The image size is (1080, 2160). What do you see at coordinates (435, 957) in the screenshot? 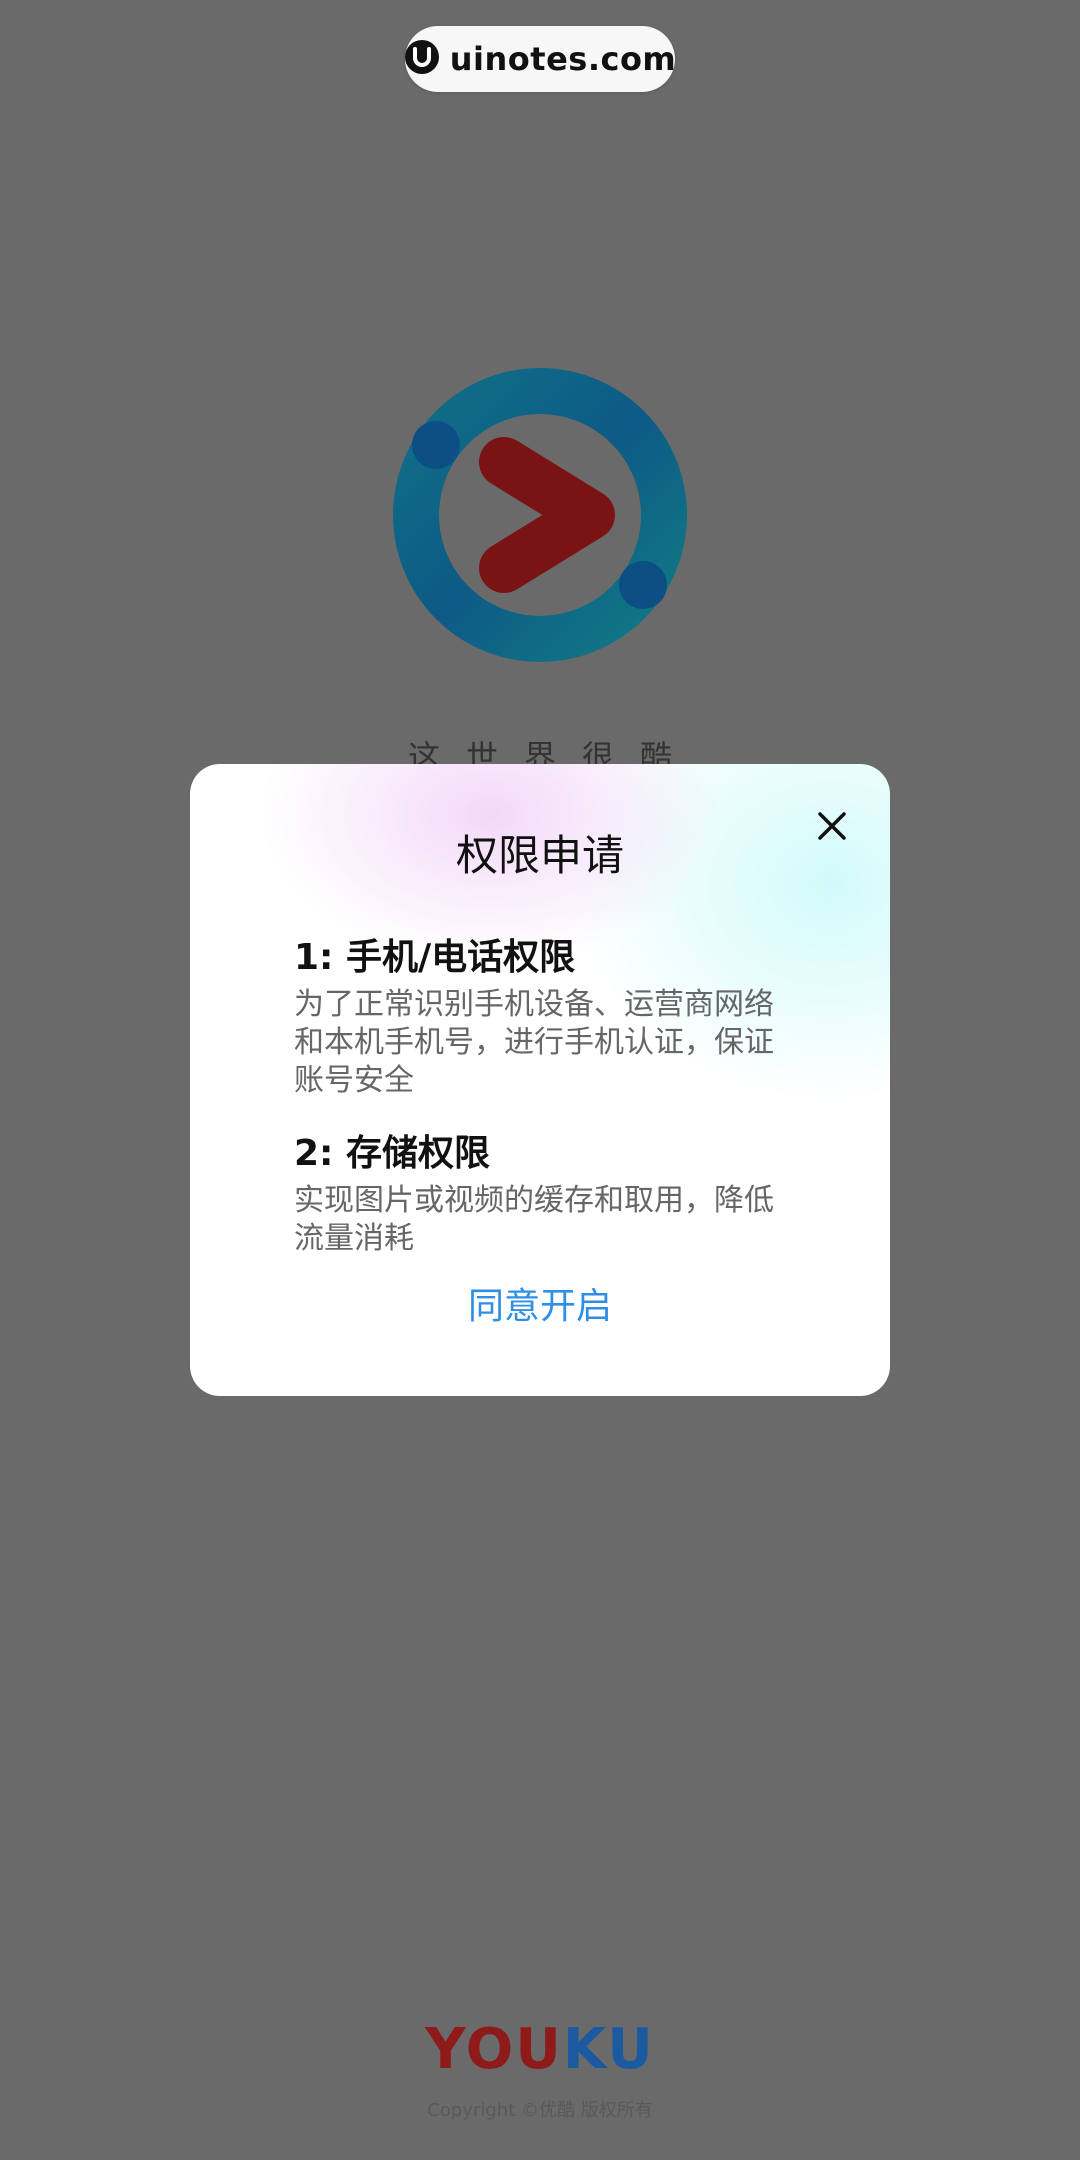
I see `permission-title: 1: 手机/电话权限` at bounding box center [435, 957].